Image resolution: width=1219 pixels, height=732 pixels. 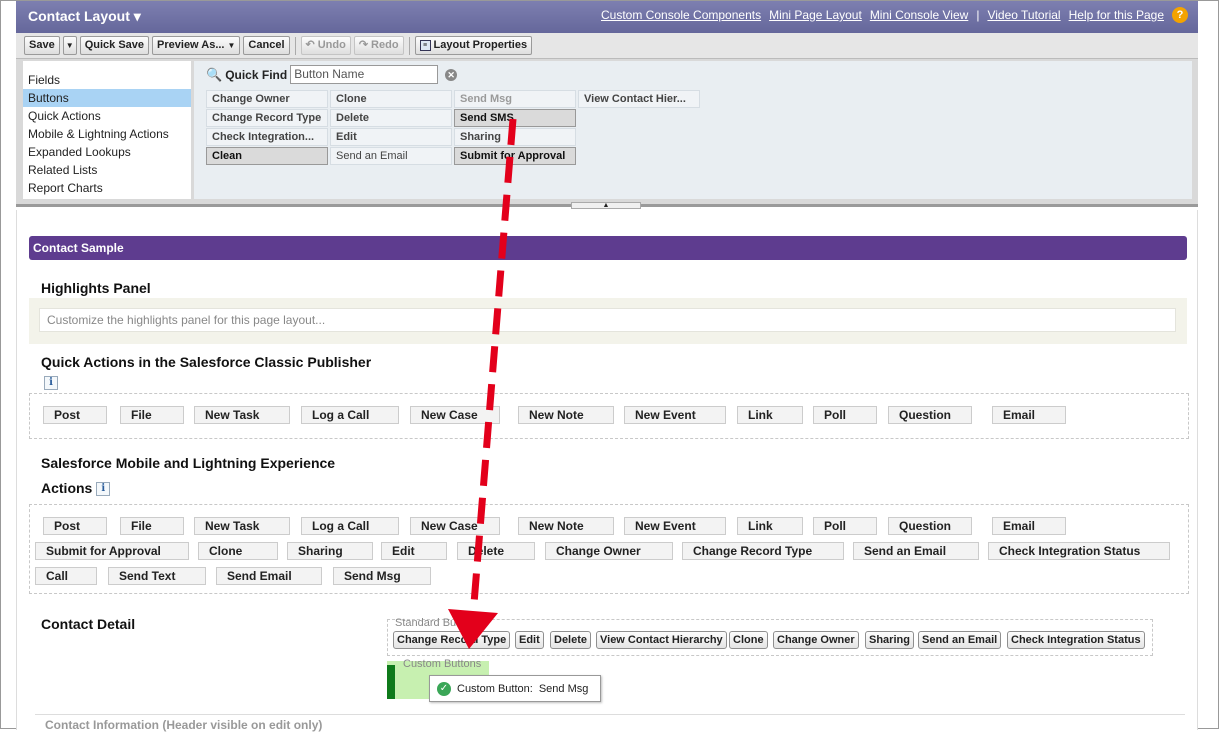 What do you see at coordinates (107, 134) in the screenshot?
I see `category-mobile-lightning-actions: Mobile & Lightning Actions` at bounding box center [107, 134].